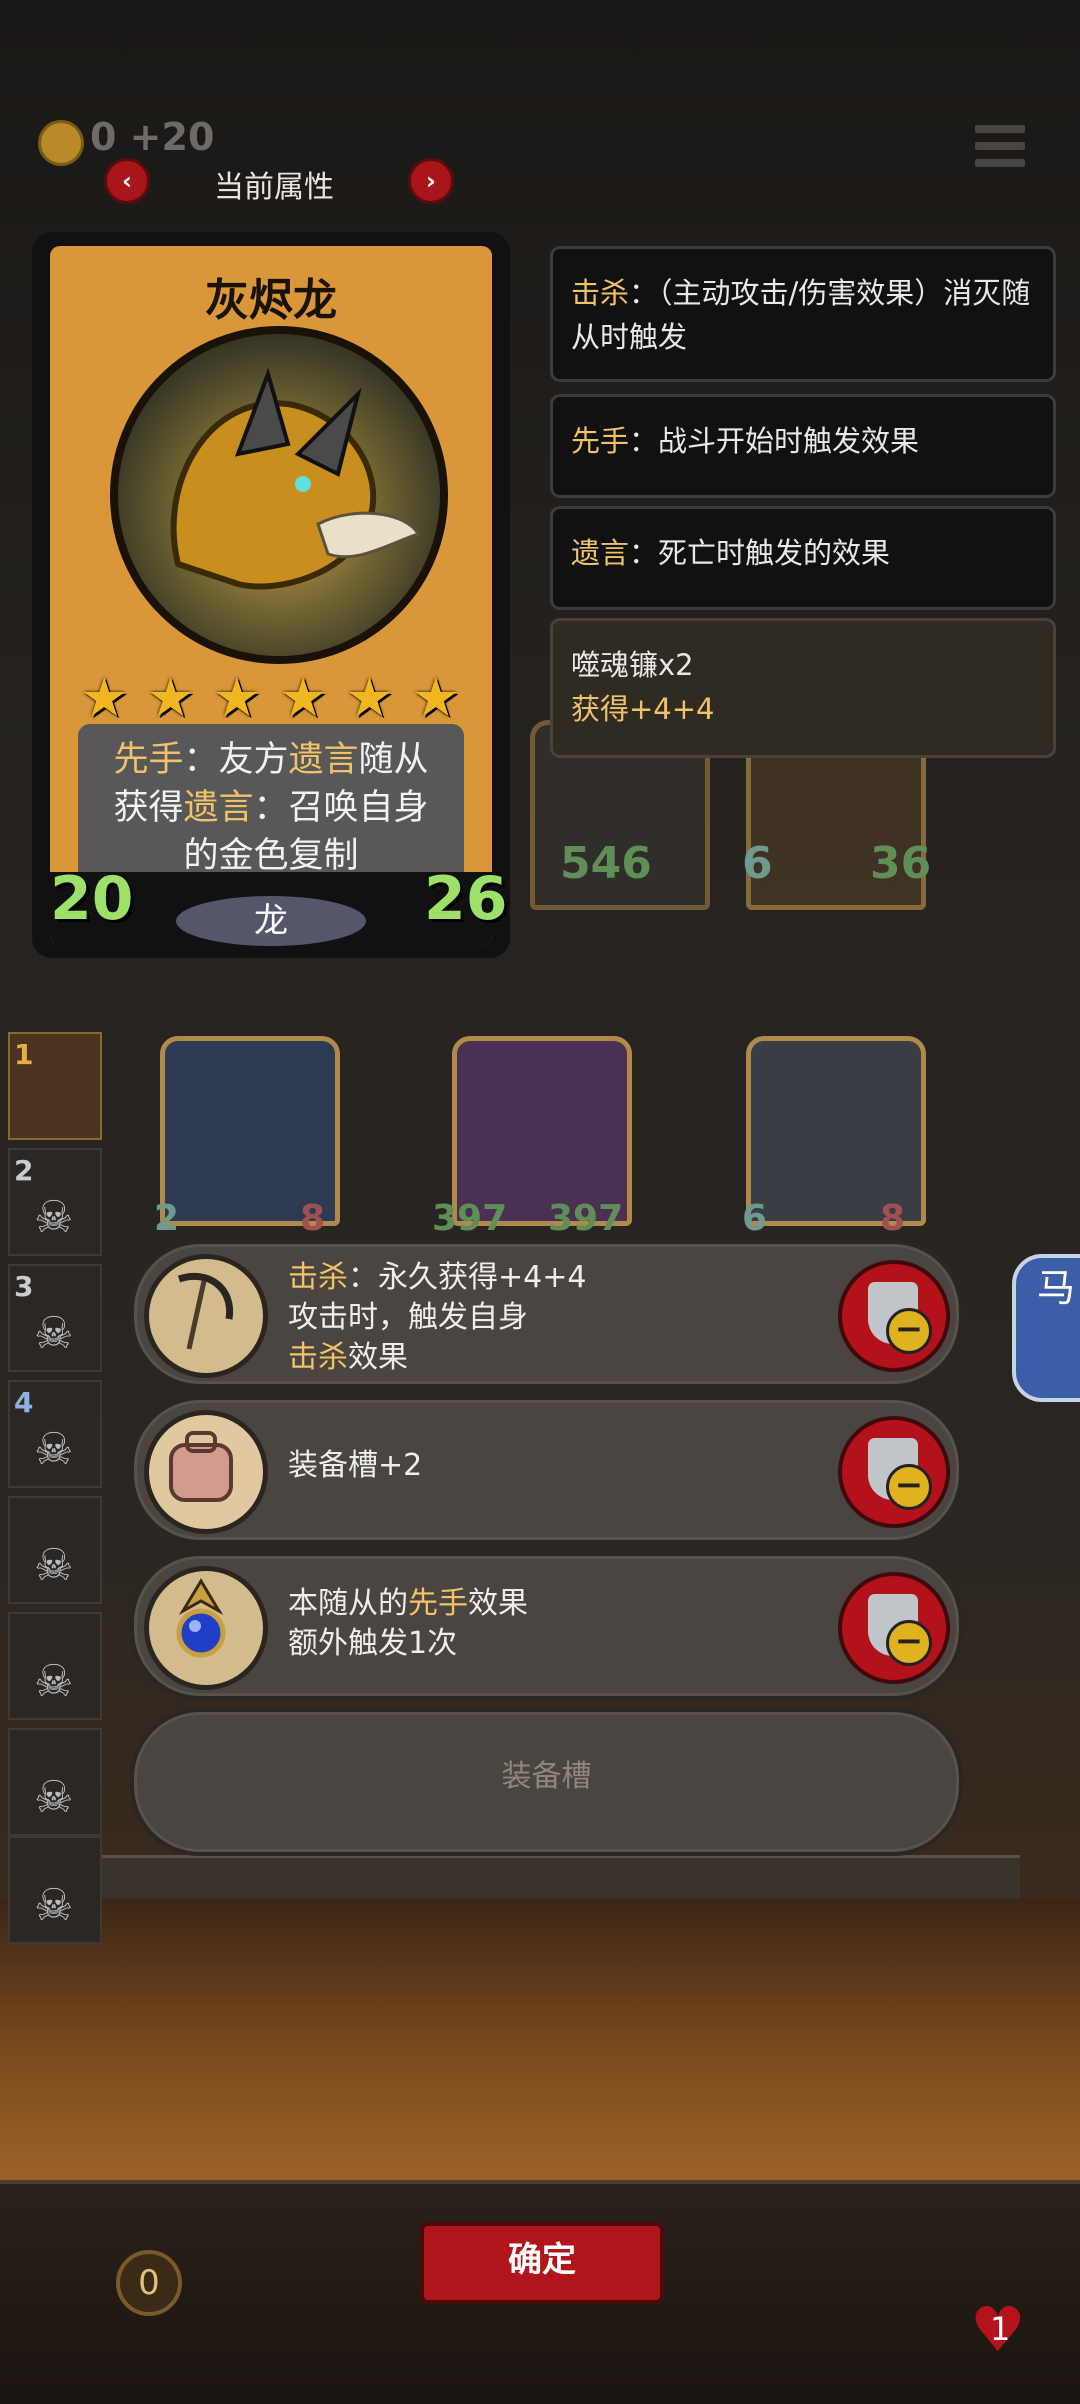  What do you see at coordinates (600, 553) in the screenshot?
I see `keyword-term: 遗言` at bounding box center [600, 553].